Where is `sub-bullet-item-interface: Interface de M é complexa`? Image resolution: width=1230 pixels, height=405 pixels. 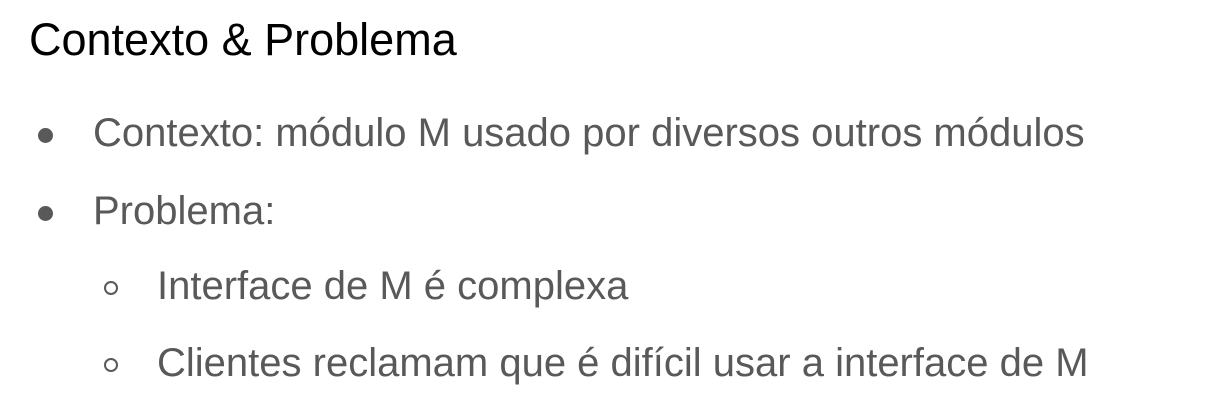 sub-bullet-item-interface: Interface de M é complexa is located at coordinates (393, 286).